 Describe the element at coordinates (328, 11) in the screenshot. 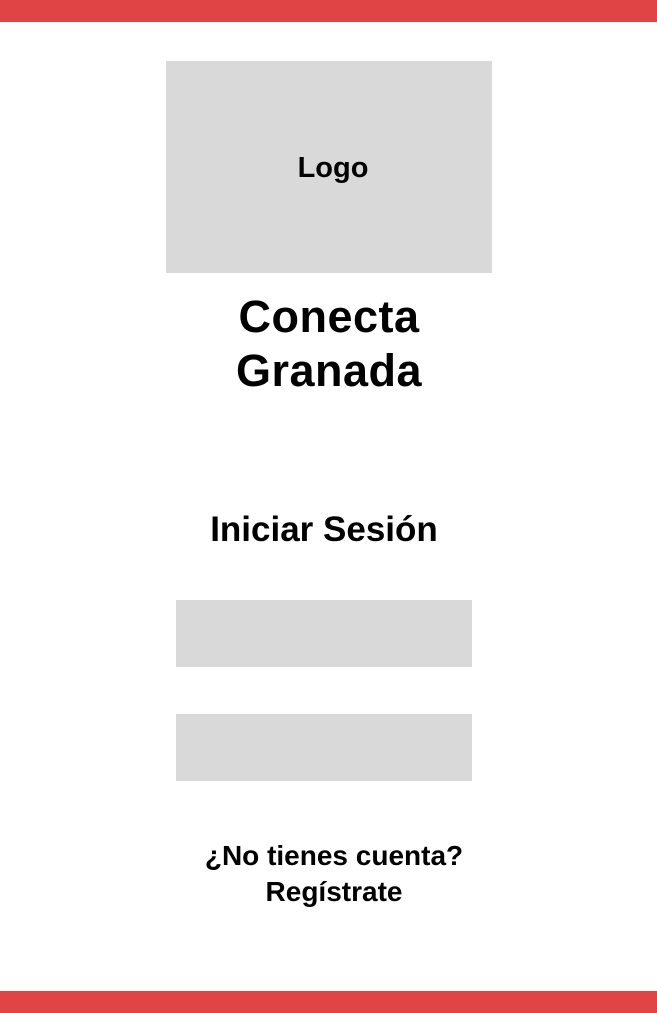

I see `top-accent-bar` at that location.